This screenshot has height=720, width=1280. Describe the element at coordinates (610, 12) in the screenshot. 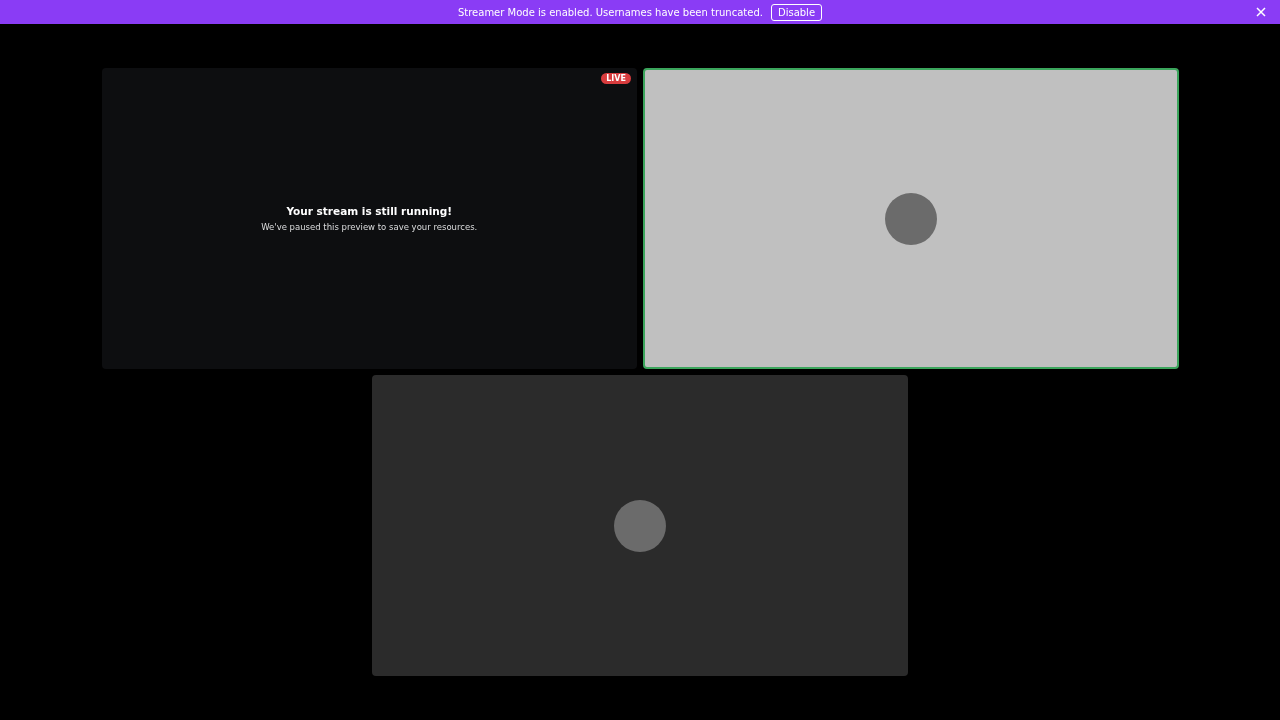

I see `notice-message: Streamer Mode is enabled. Usernames have been truncated.` at that location.